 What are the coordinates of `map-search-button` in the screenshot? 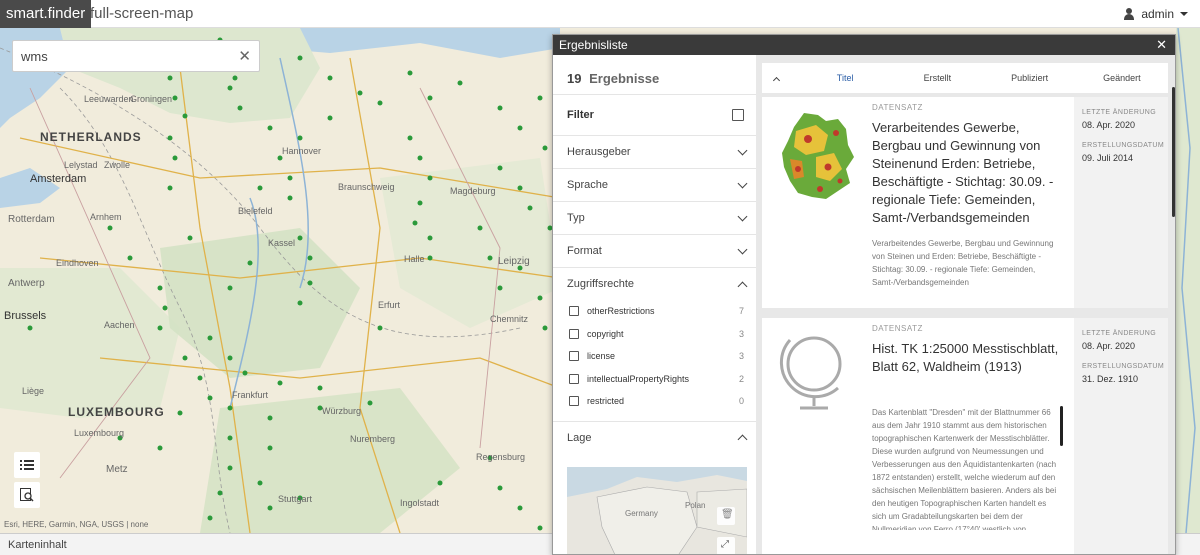 It's located at (27, 495).